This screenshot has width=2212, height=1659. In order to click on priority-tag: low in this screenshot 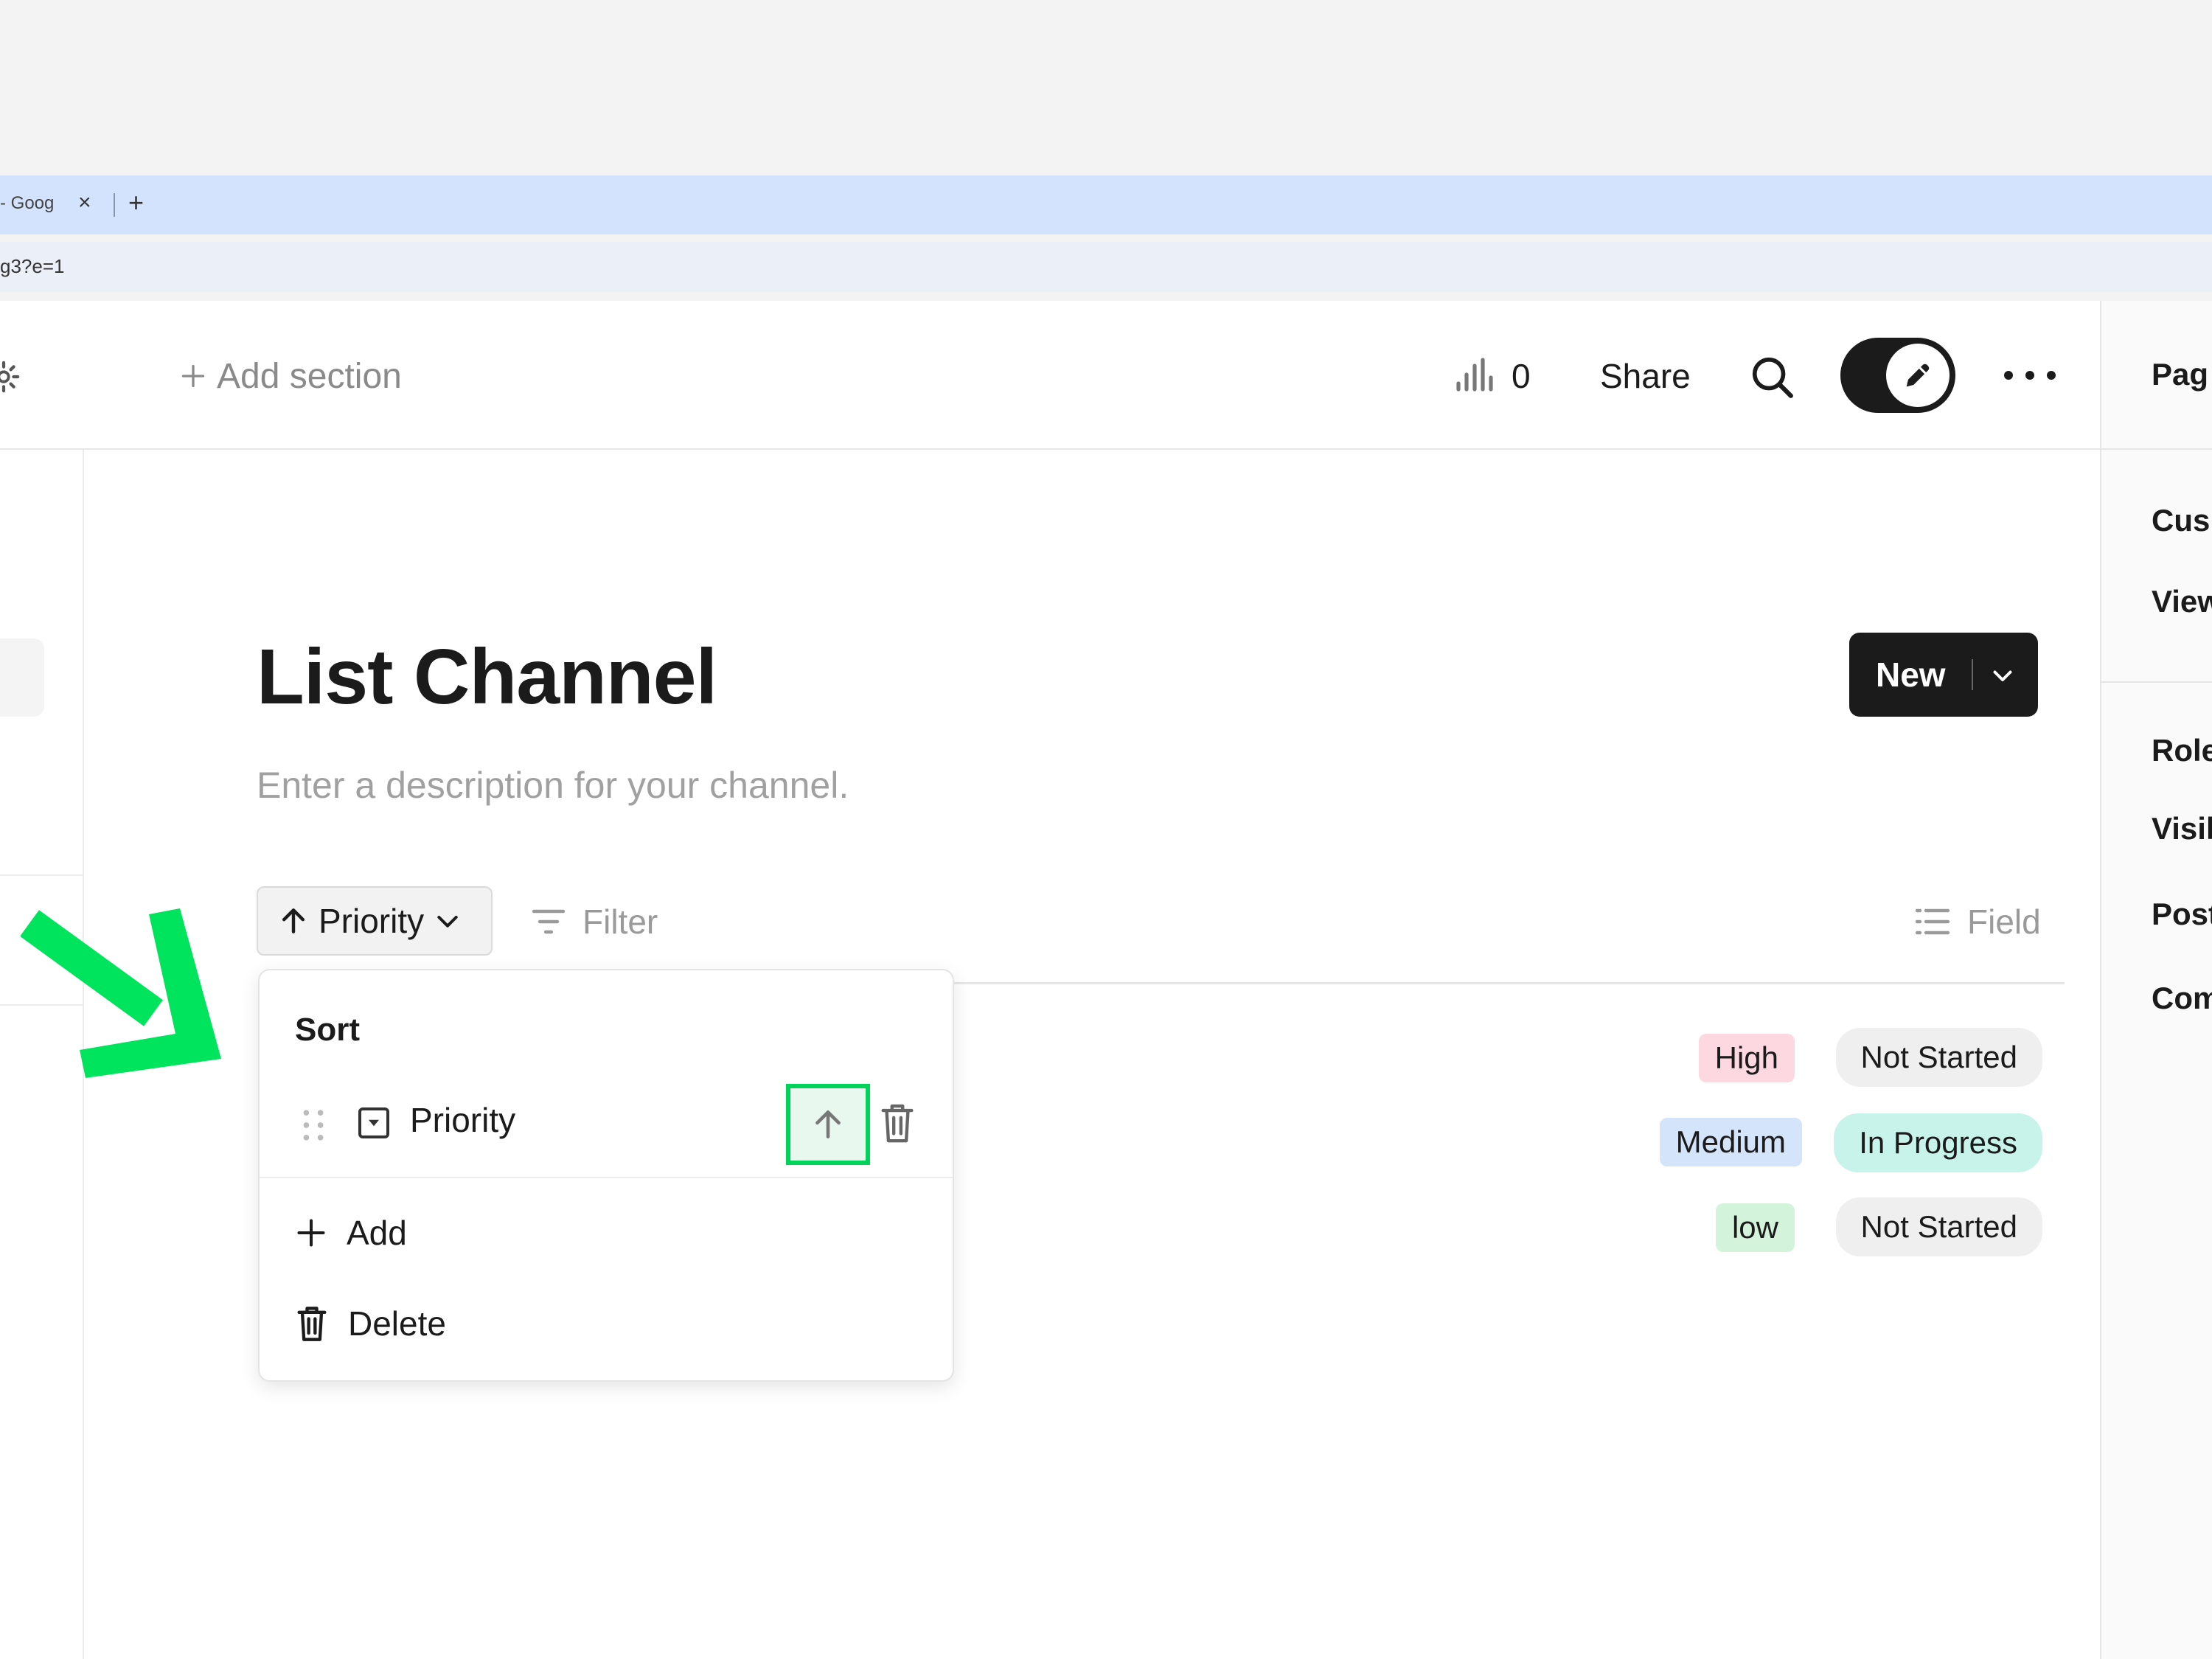, I will do `click(1755, 1227)`.